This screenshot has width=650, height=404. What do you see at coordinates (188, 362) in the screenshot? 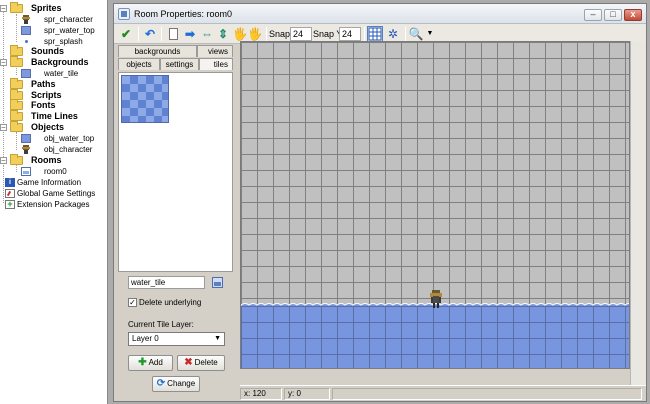
I see `delete-x-icon: ✖` at bounding box center [188, 362].